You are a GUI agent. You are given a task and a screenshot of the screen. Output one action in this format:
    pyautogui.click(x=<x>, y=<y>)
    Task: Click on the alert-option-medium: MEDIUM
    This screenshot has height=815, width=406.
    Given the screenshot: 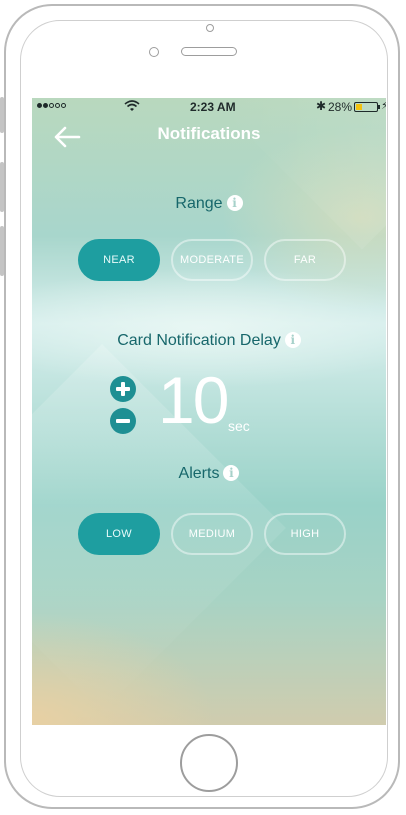 What is the action you would take?
    pyautogui.click(x=212, y=534)
    